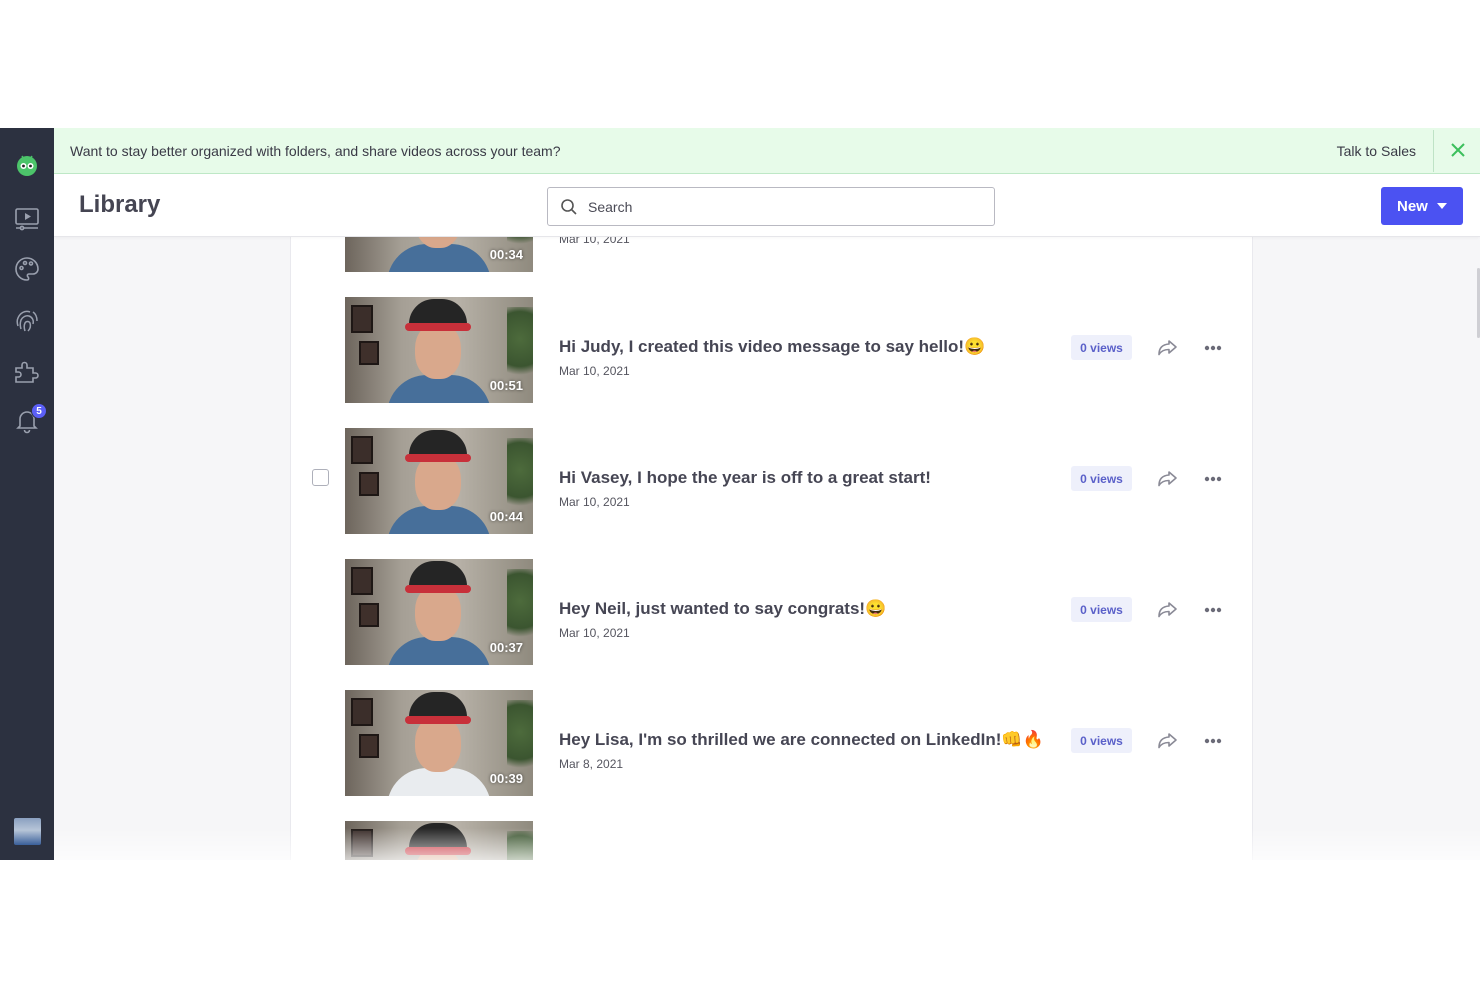 The width and height of the screenshot is (1480, 987). I want to click on video-duration: 00:44, so click(506, 516).